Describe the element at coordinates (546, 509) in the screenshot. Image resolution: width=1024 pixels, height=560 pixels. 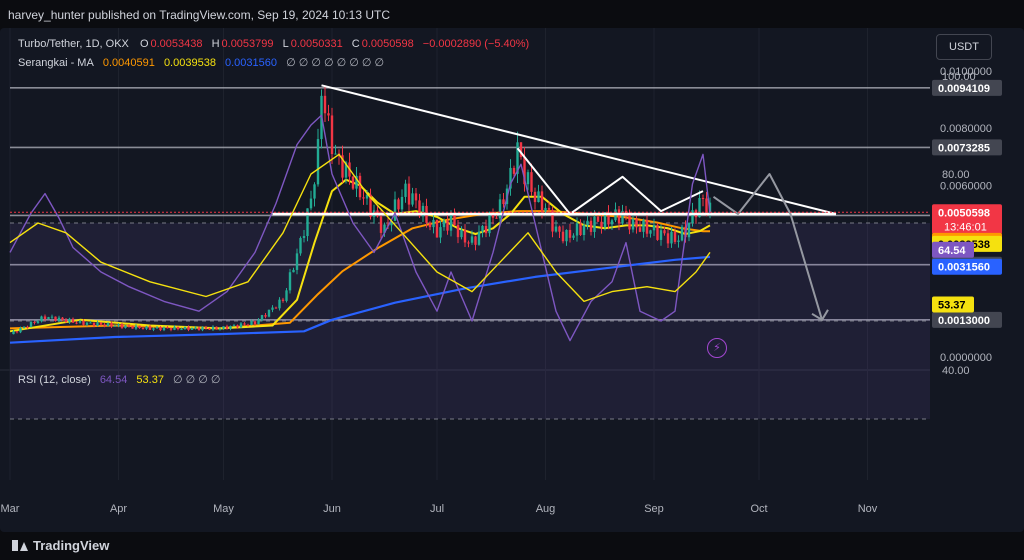
I see `x-tick-label: Aug` at that location.